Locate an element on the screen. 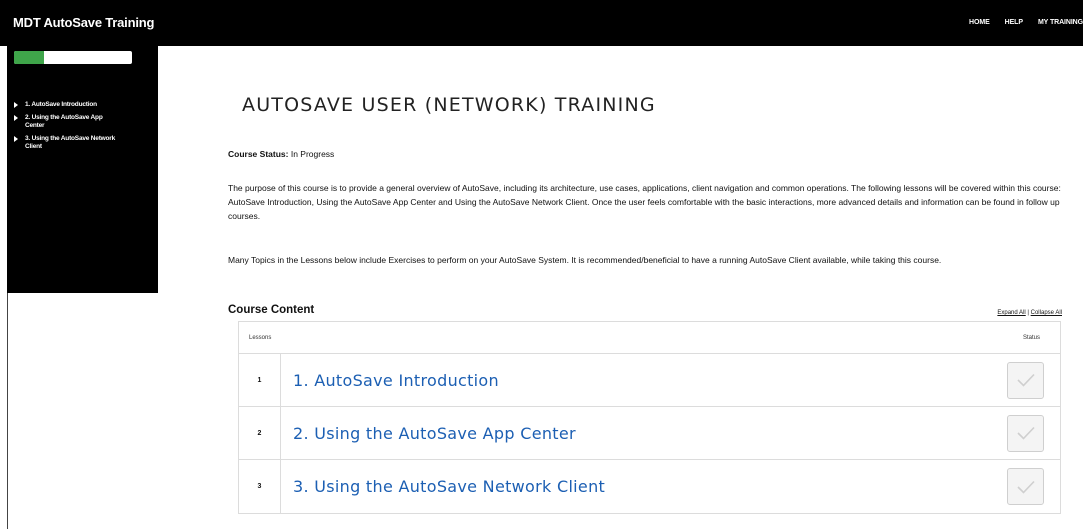 This screenshot has width=1083, height=529. collapse-all-link: Collapse All is located at coordinates (1046, 313).